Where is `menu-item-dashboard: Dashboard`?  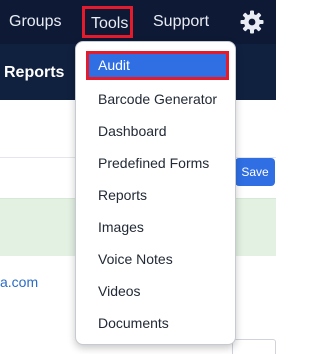 menu-item-dashboard: Dashboard is located at coordinates (132, 131).